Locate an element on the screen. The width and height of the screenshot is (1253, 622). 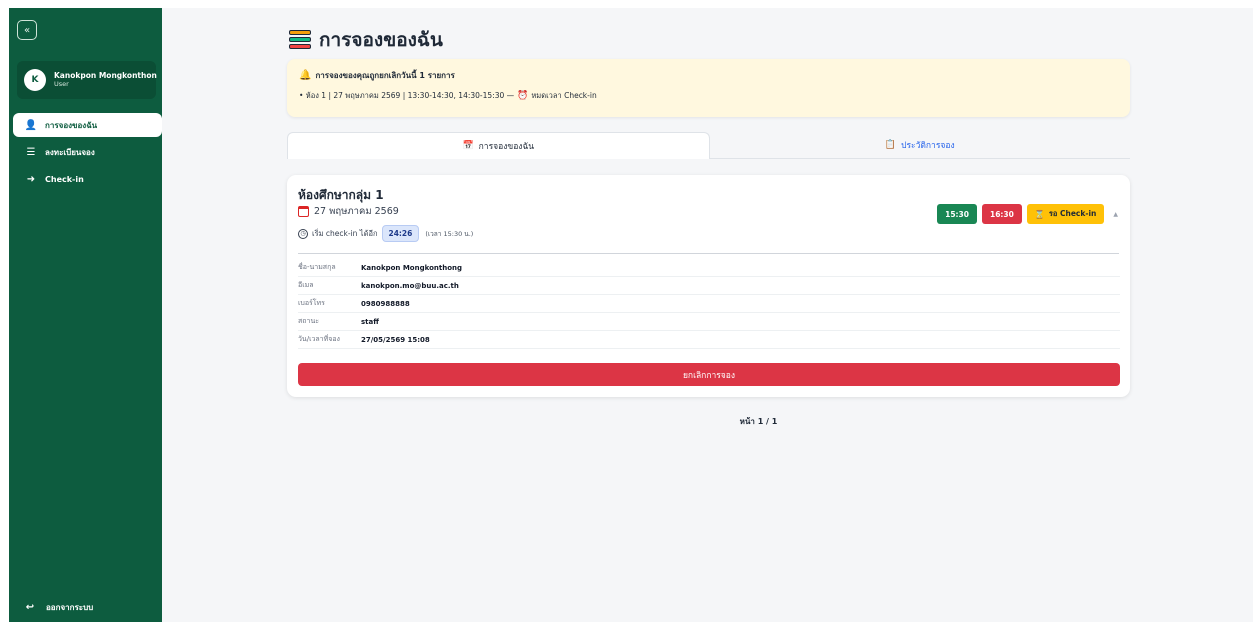
detail-row: เบอร์โทร 0980988888 is located at coordinates (709, 304).